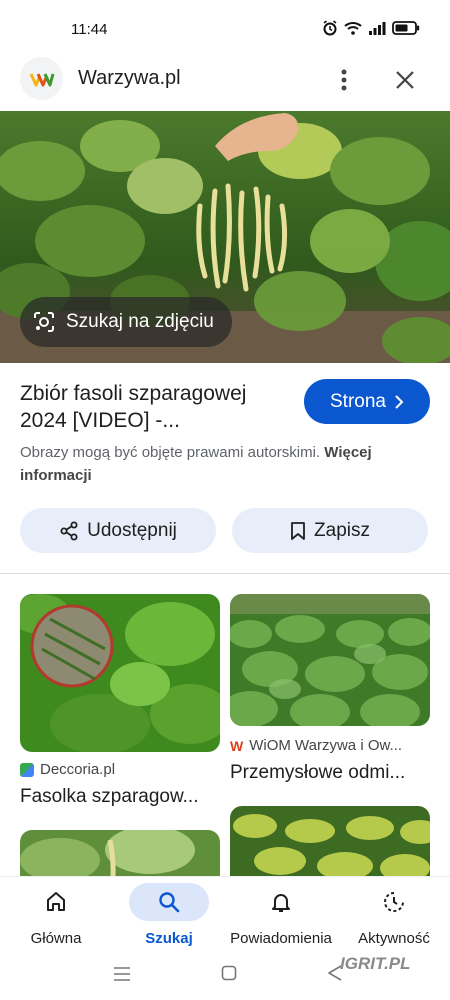  I want to click on wifi-icon, so click(353, 28).